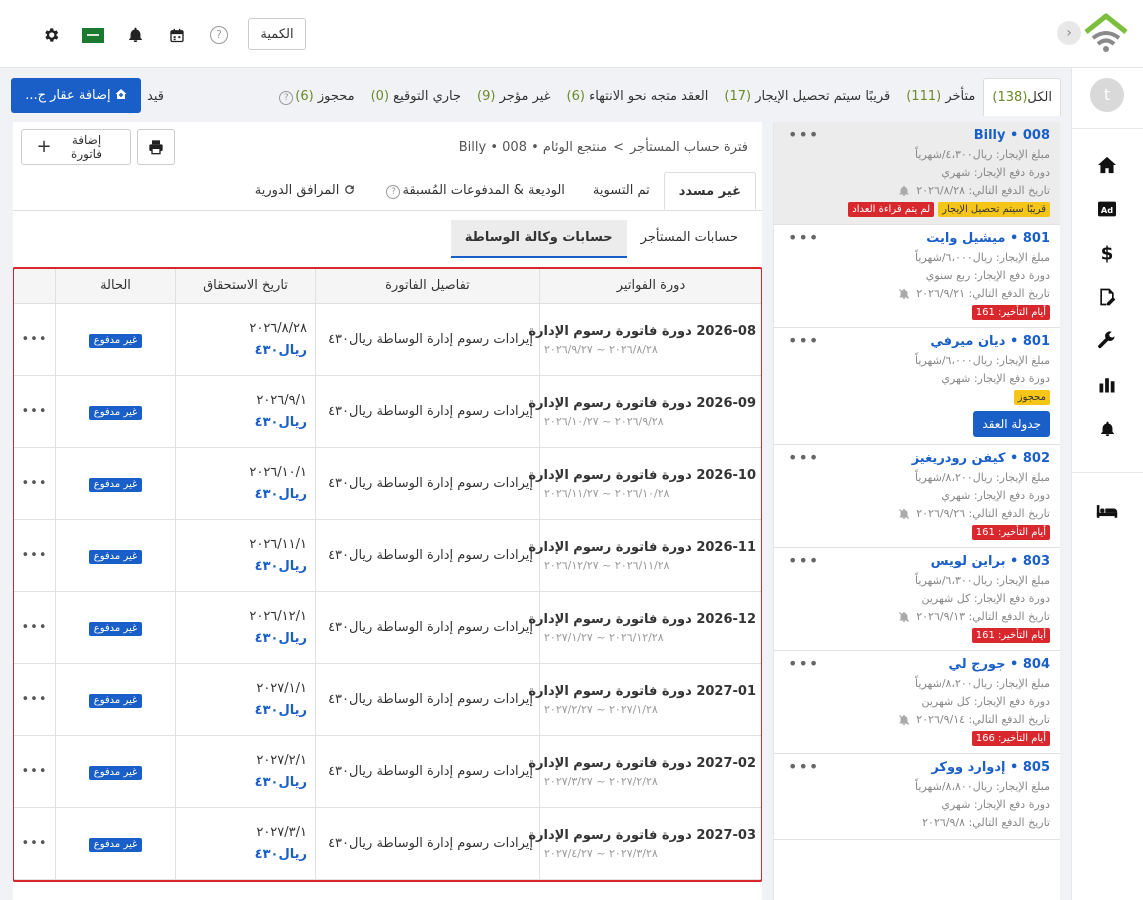 Image resolution: width=1143 pixels, height=900 pixels. Describe the element at coordinates (916, 460) in the screenshot. I see `unit-title: 802 • كيفن رودريغيز` at that location.